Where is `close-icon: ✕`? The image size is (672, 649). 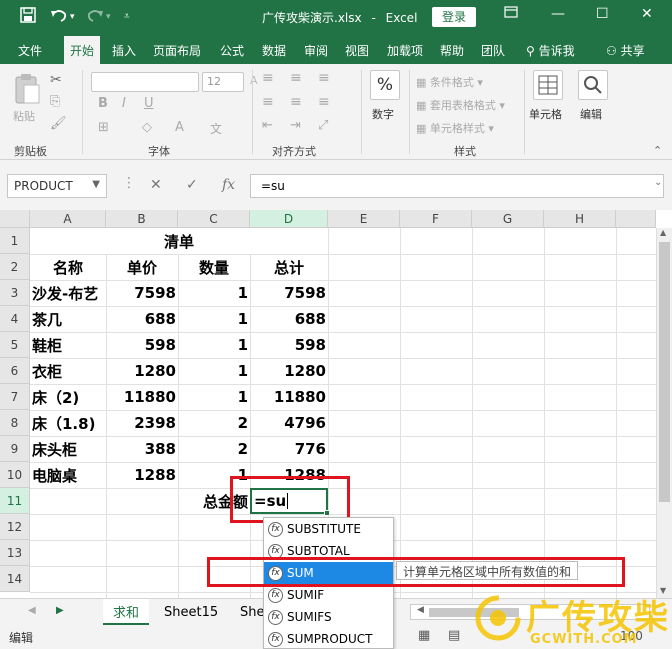 close-icon: ✕ is located at coordinates (647, 14).